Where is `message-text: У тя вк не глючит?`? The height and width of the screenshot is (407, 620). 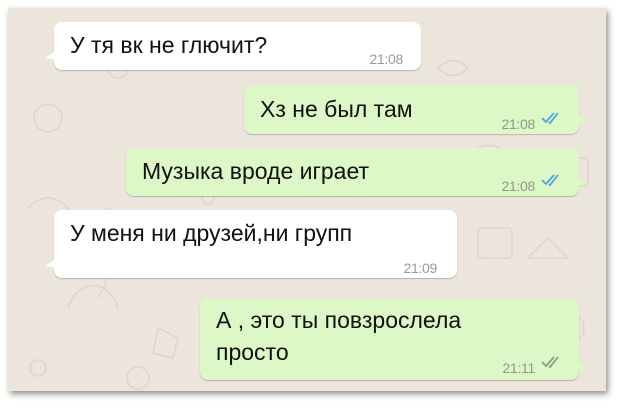
message-text: У тя вк не глючит? is located at coordinates (169, 45).